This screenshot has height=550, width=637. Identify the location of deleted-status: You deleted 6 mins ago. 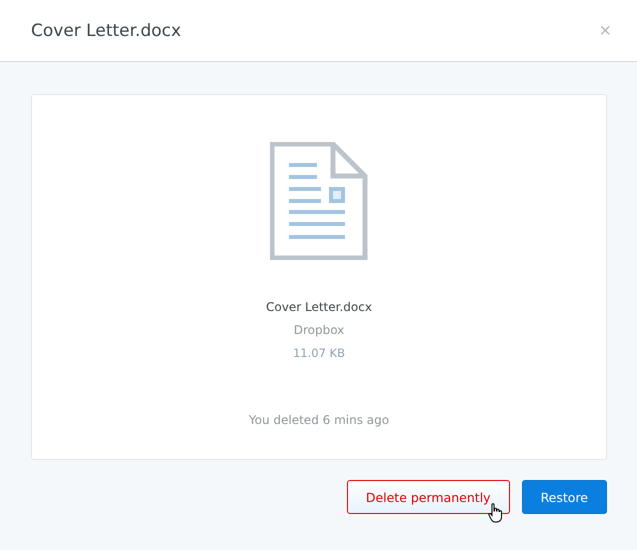
(319, 420).